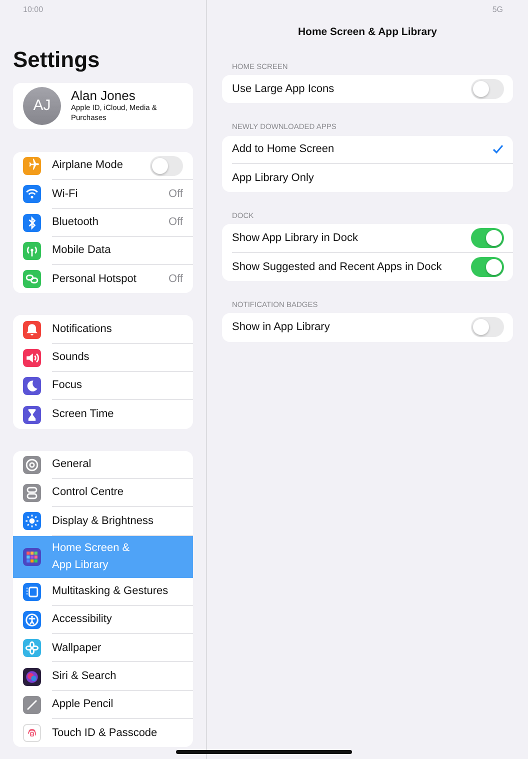  I want to click on item-label: Touch ID & Passcode, so click(105, 733).